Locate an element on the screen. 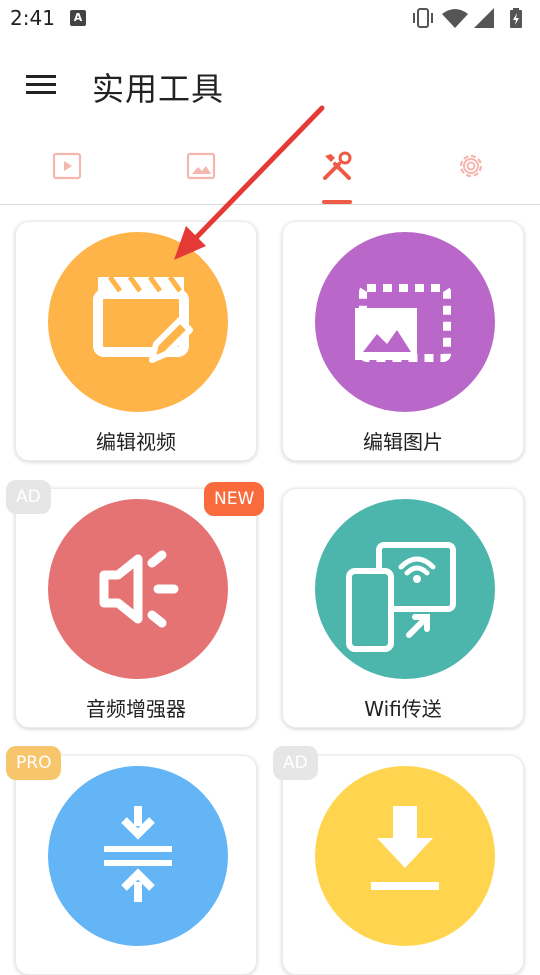 Image resolution: width=540 pixels, height=975 pixels. tool-card-compress is located at coordinates (136, 865).